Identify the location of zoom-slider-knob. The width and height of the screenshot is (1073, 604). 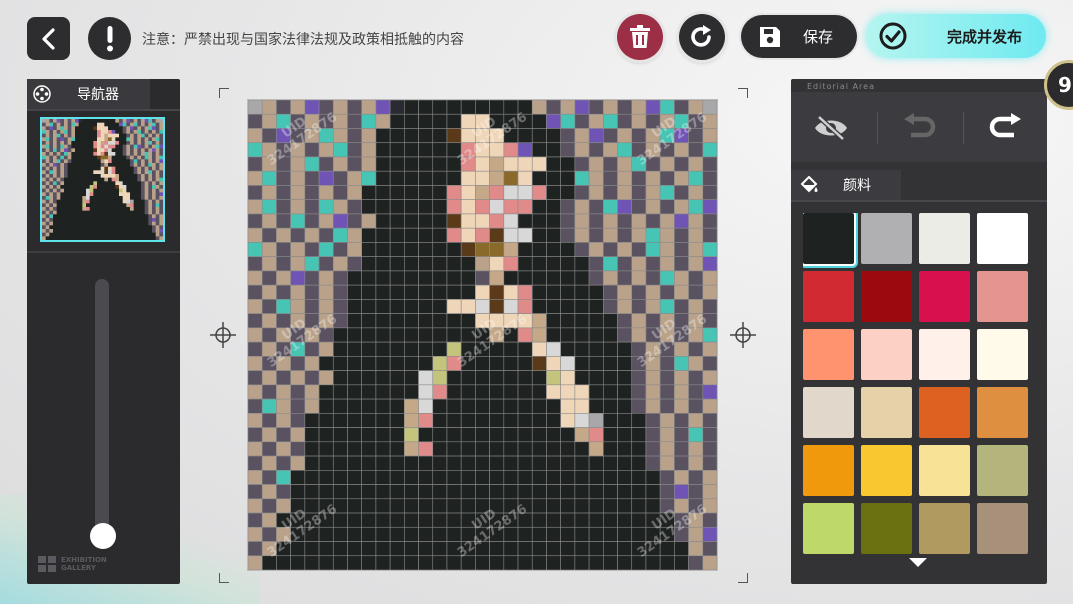
(103, 536).